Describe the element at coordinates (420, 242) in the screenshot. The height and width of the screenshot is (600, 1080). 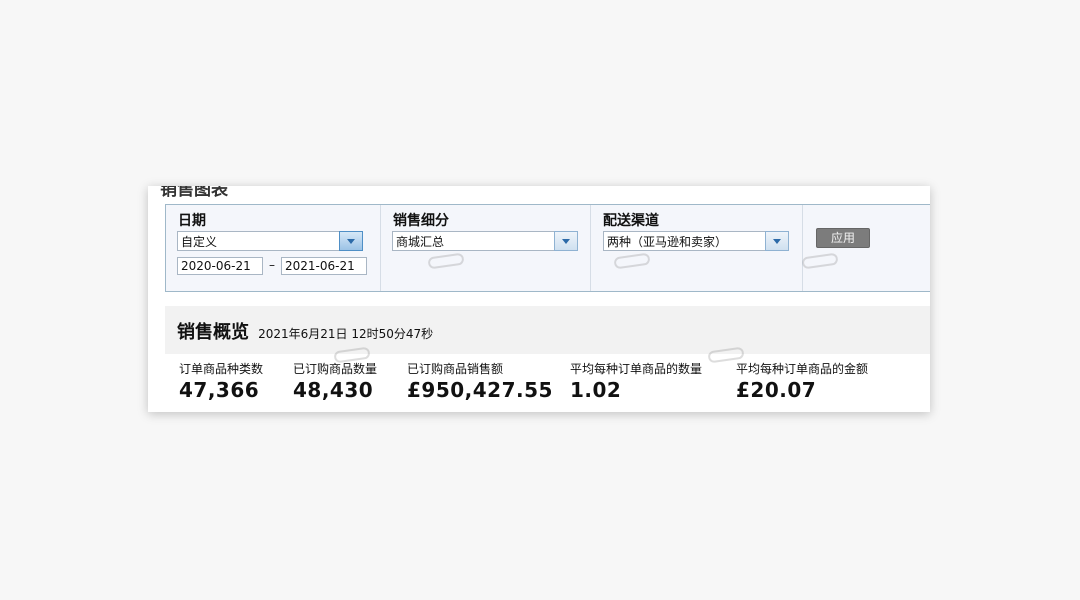
I see `sales-breakdown-value: 商城汇总` at that location.